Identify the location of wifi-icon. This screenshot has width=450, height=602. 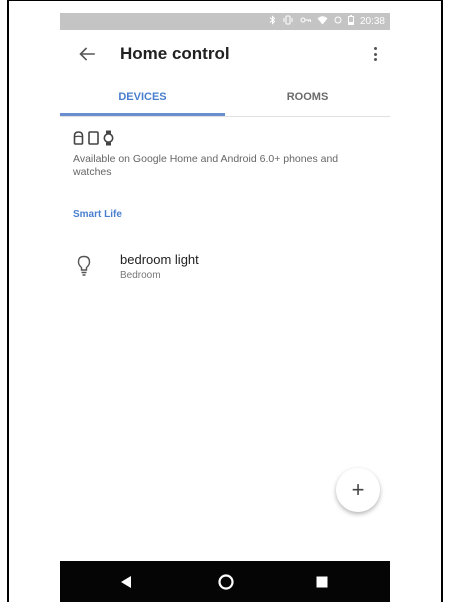
(322, 21).